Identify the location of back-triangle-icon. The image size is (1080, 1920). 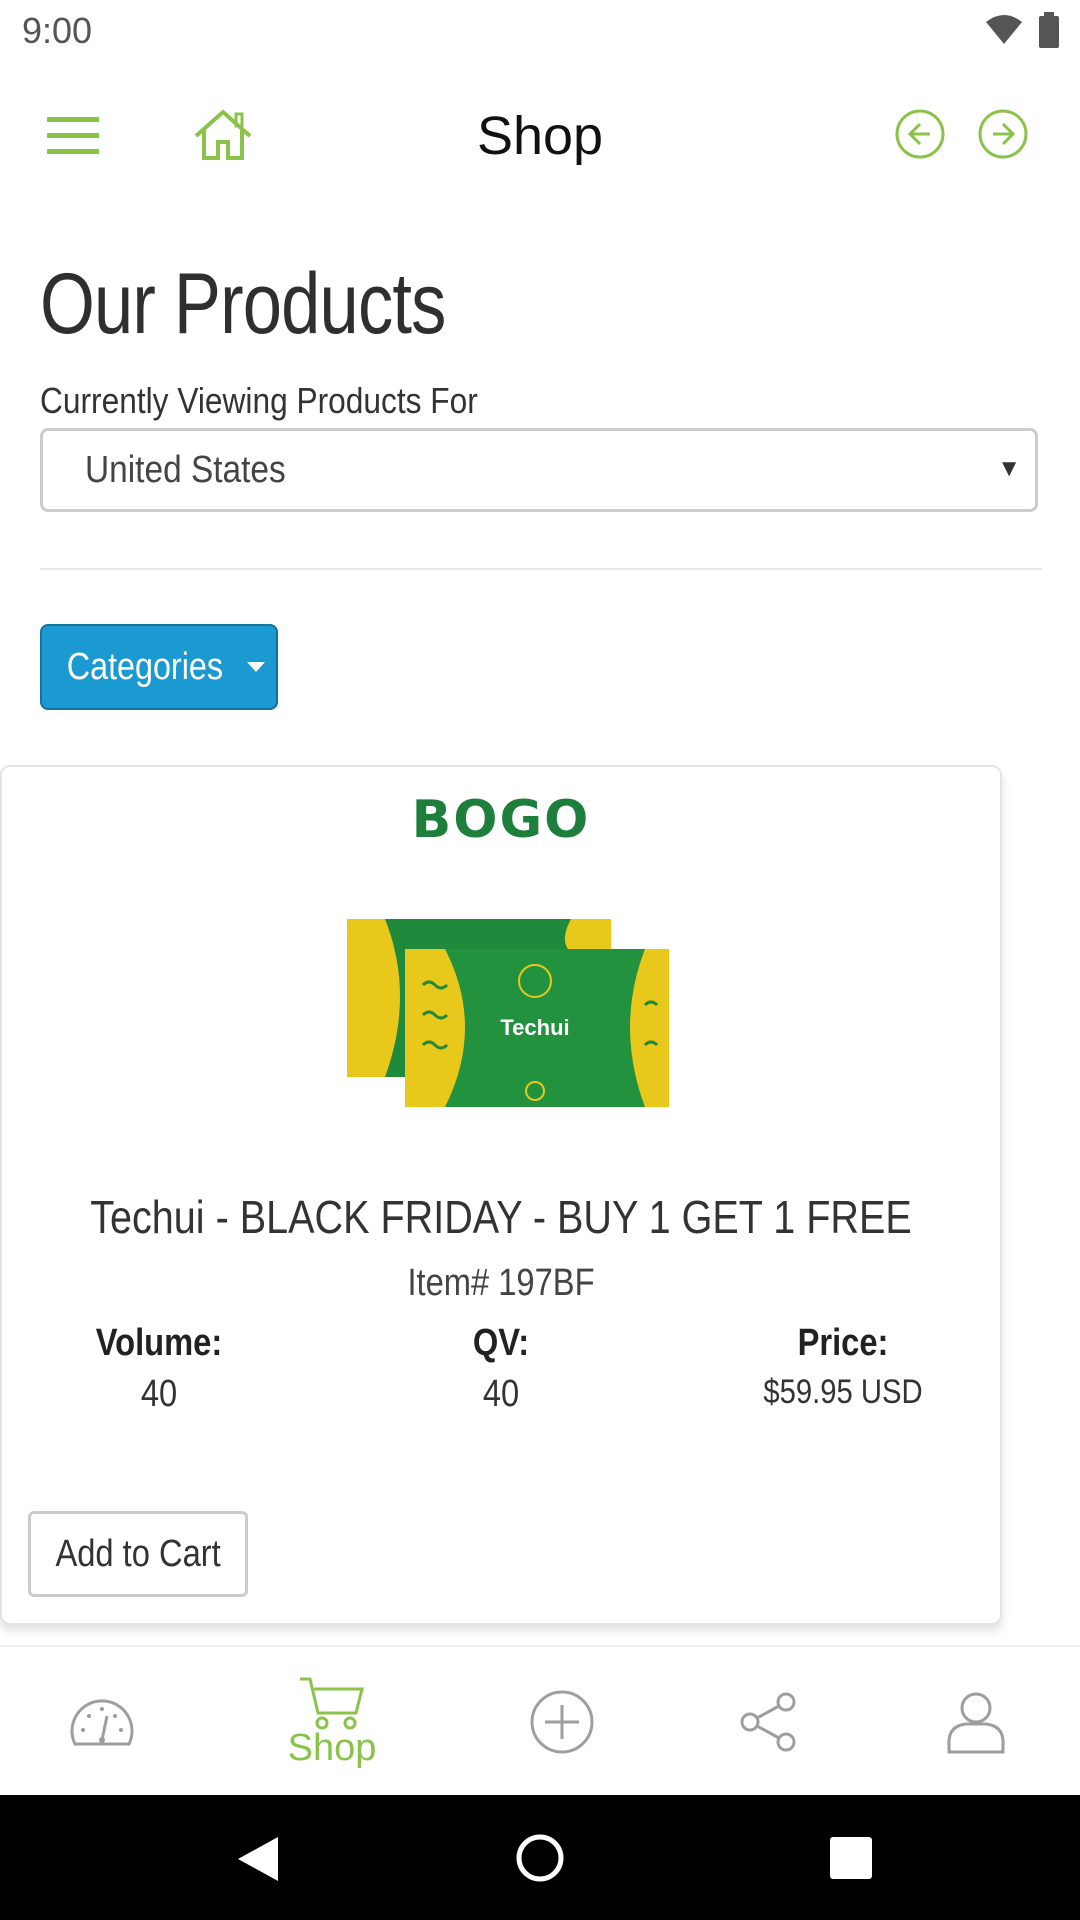
(258, 1859).